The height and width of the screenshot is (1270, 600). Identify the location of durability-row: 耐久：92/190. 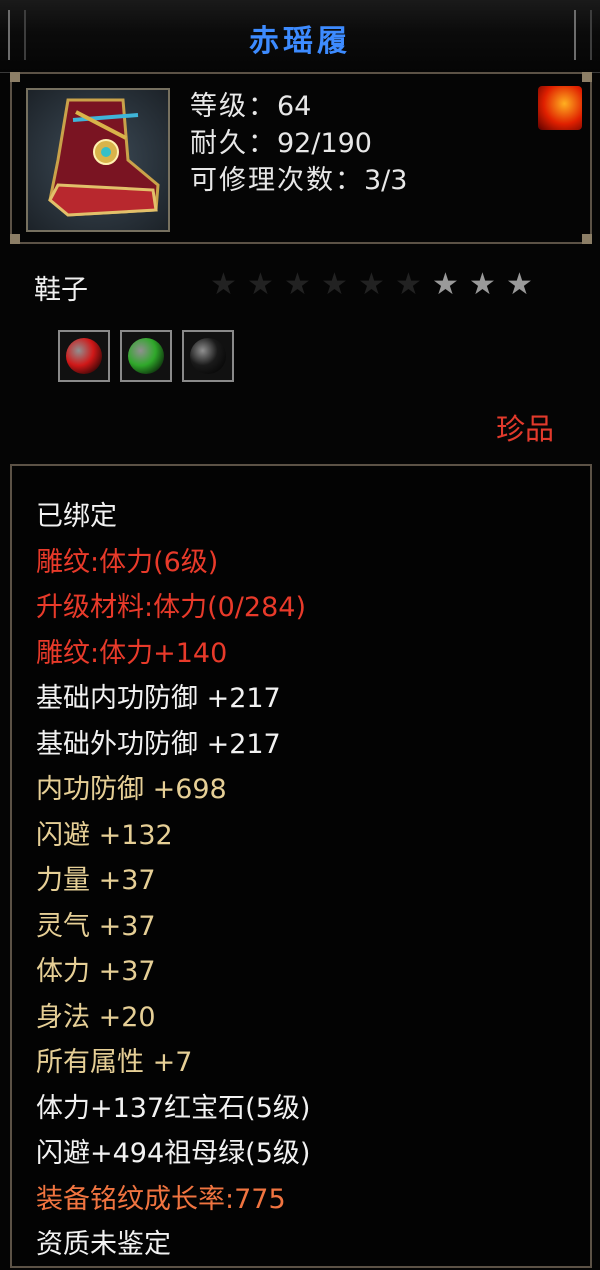
(298, 143).